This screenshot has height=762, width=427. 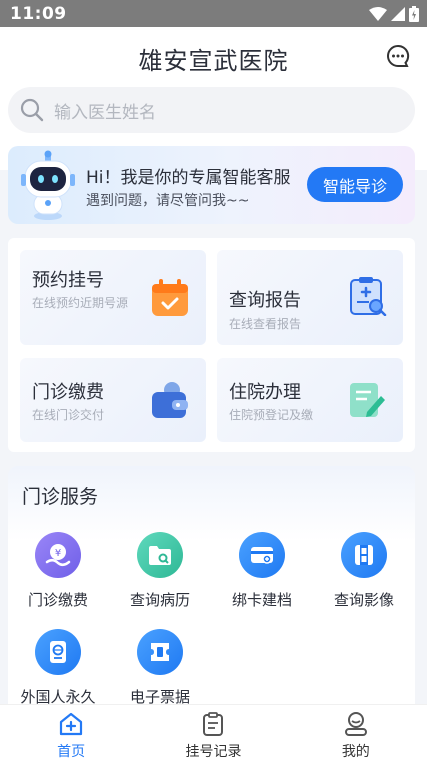 I want to click on passport-icon, so click(x=58, y=652).